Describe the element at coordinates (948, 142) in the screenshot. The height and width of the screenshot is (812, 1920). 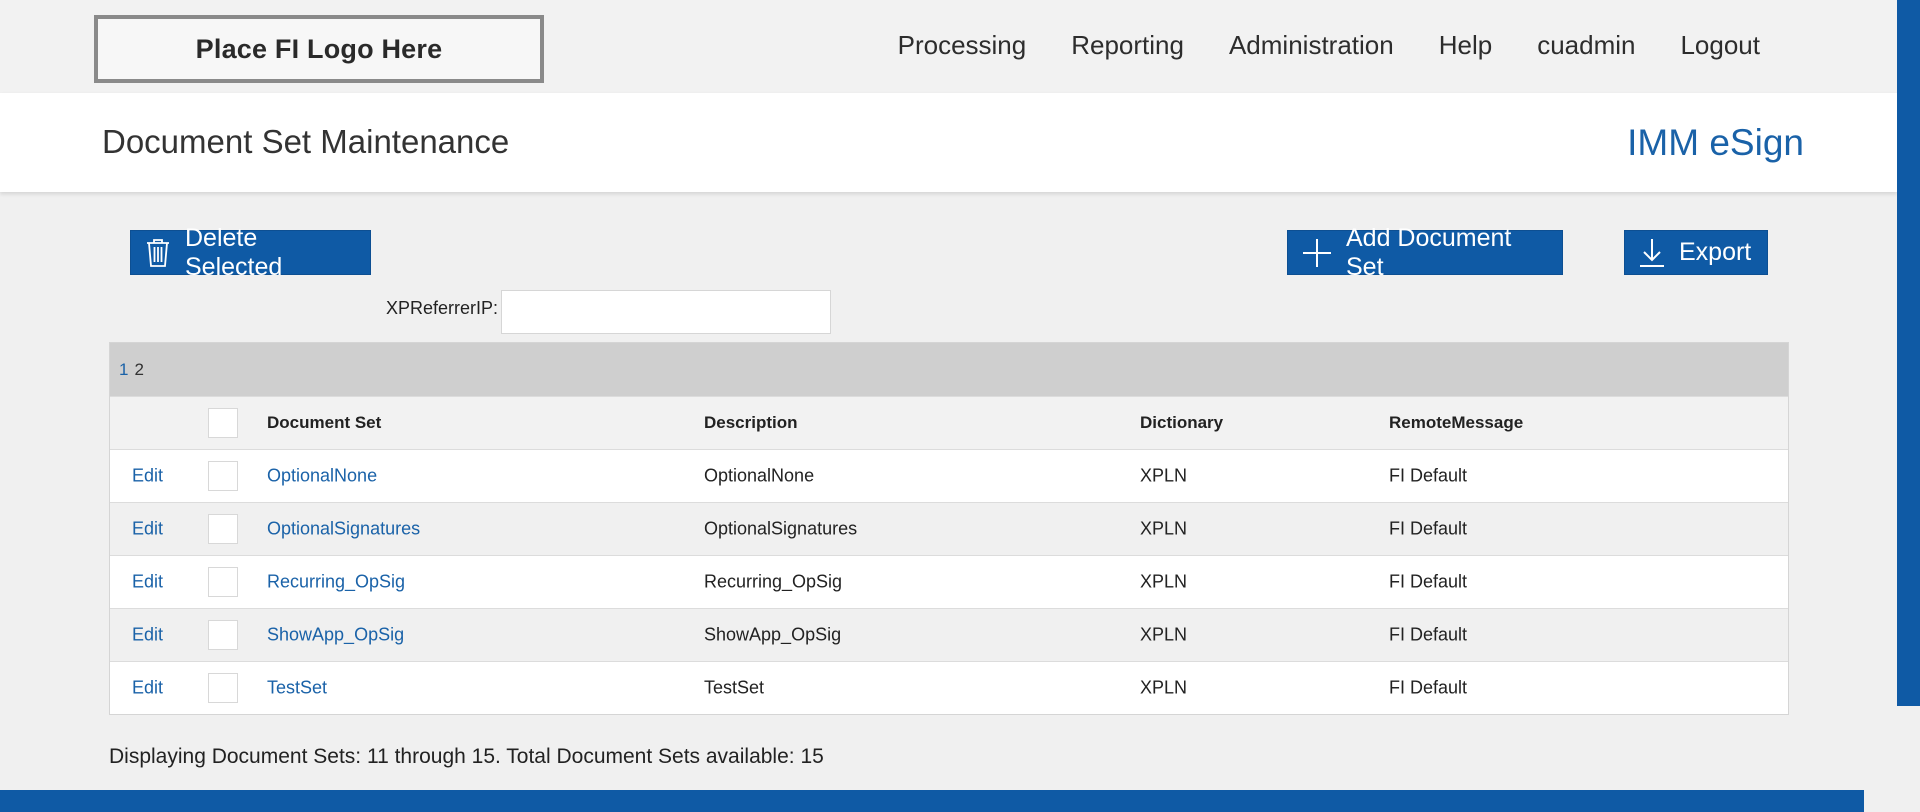
I see `page-header: Document Set Maintenance IMM eSign` at that location.